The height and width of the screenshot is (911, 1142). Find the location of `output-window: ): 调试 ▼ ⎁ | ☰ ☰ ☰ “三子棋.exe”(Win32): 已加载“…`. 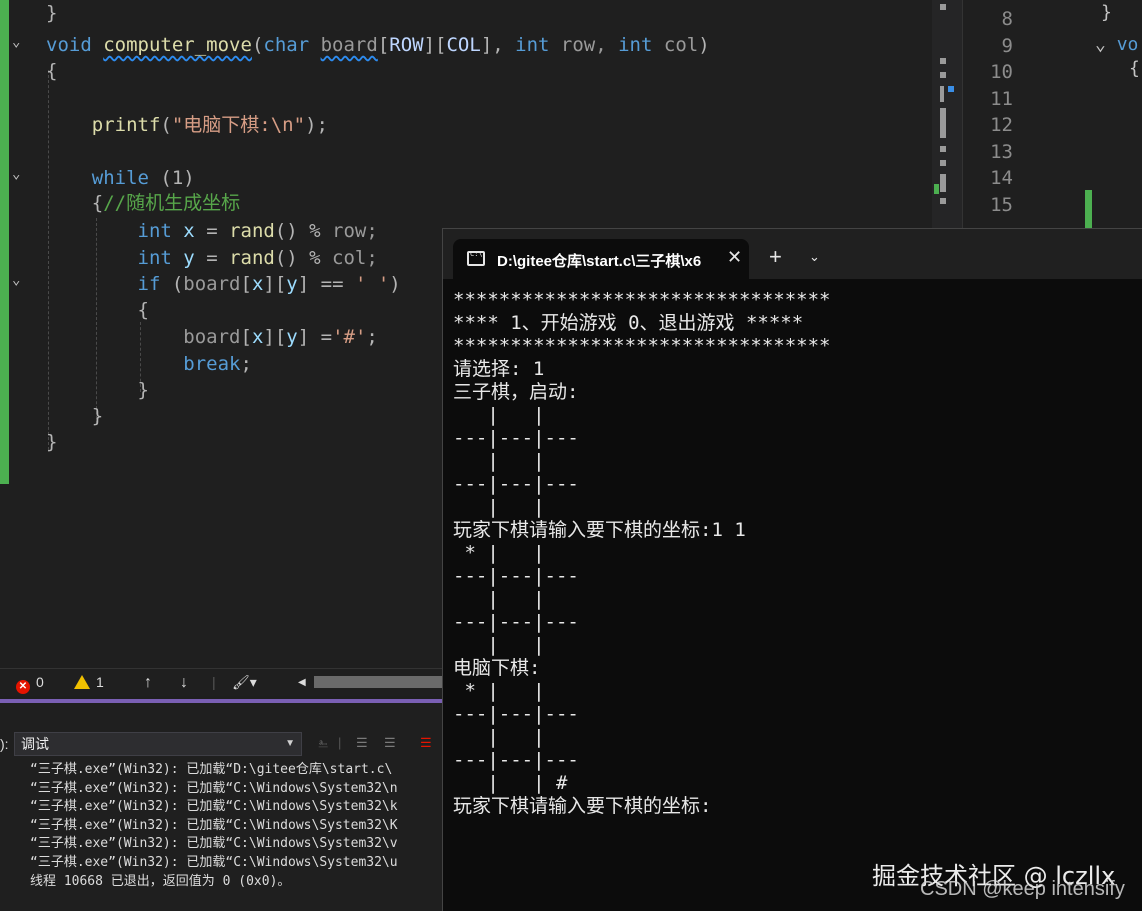

output-window: ): 调试 ▼ ⎁ | ☰ ☰ ☰ “三子棋.exe”(Win32): 已加载“… is located at coordinates (221, 807).